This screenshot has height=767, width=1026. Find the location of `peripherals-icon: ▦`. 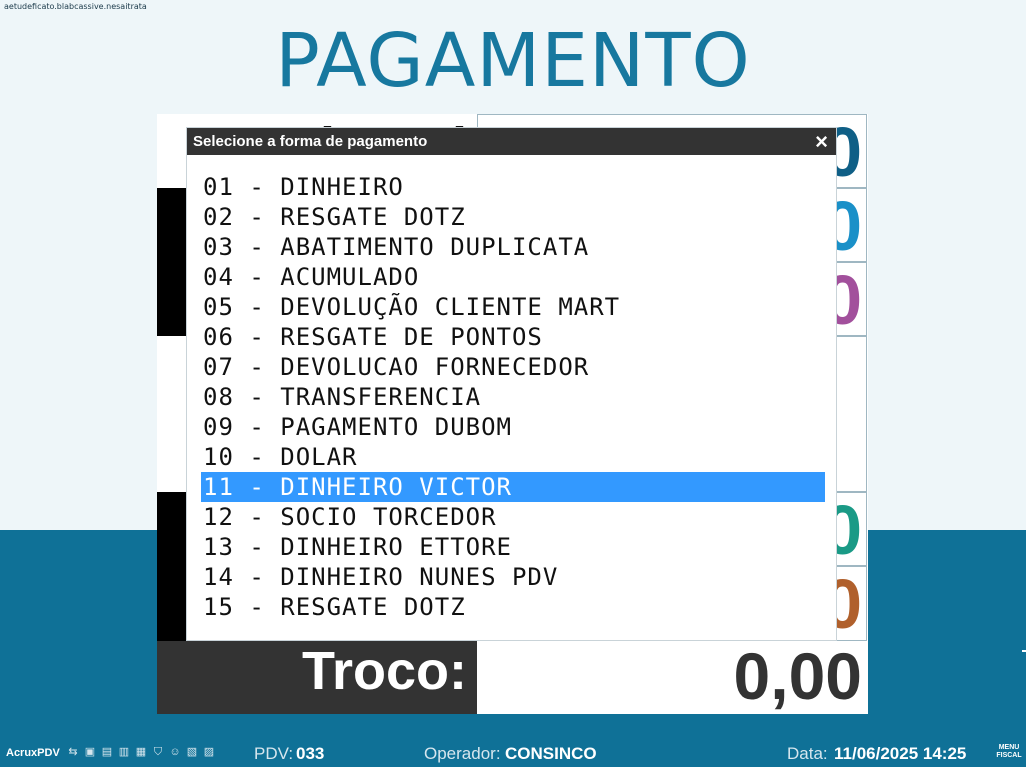

peripherals-icon: ▦ is located at coordinates (141, 752).